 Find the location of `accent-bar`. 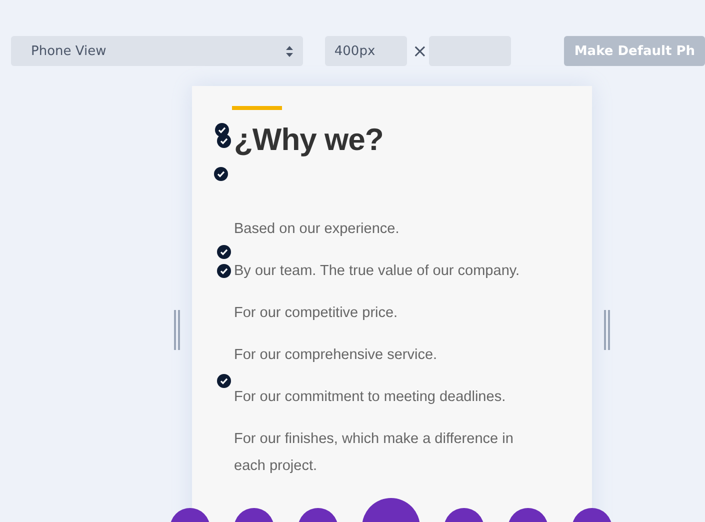

accent-bar is located at coordinates (257, 108).